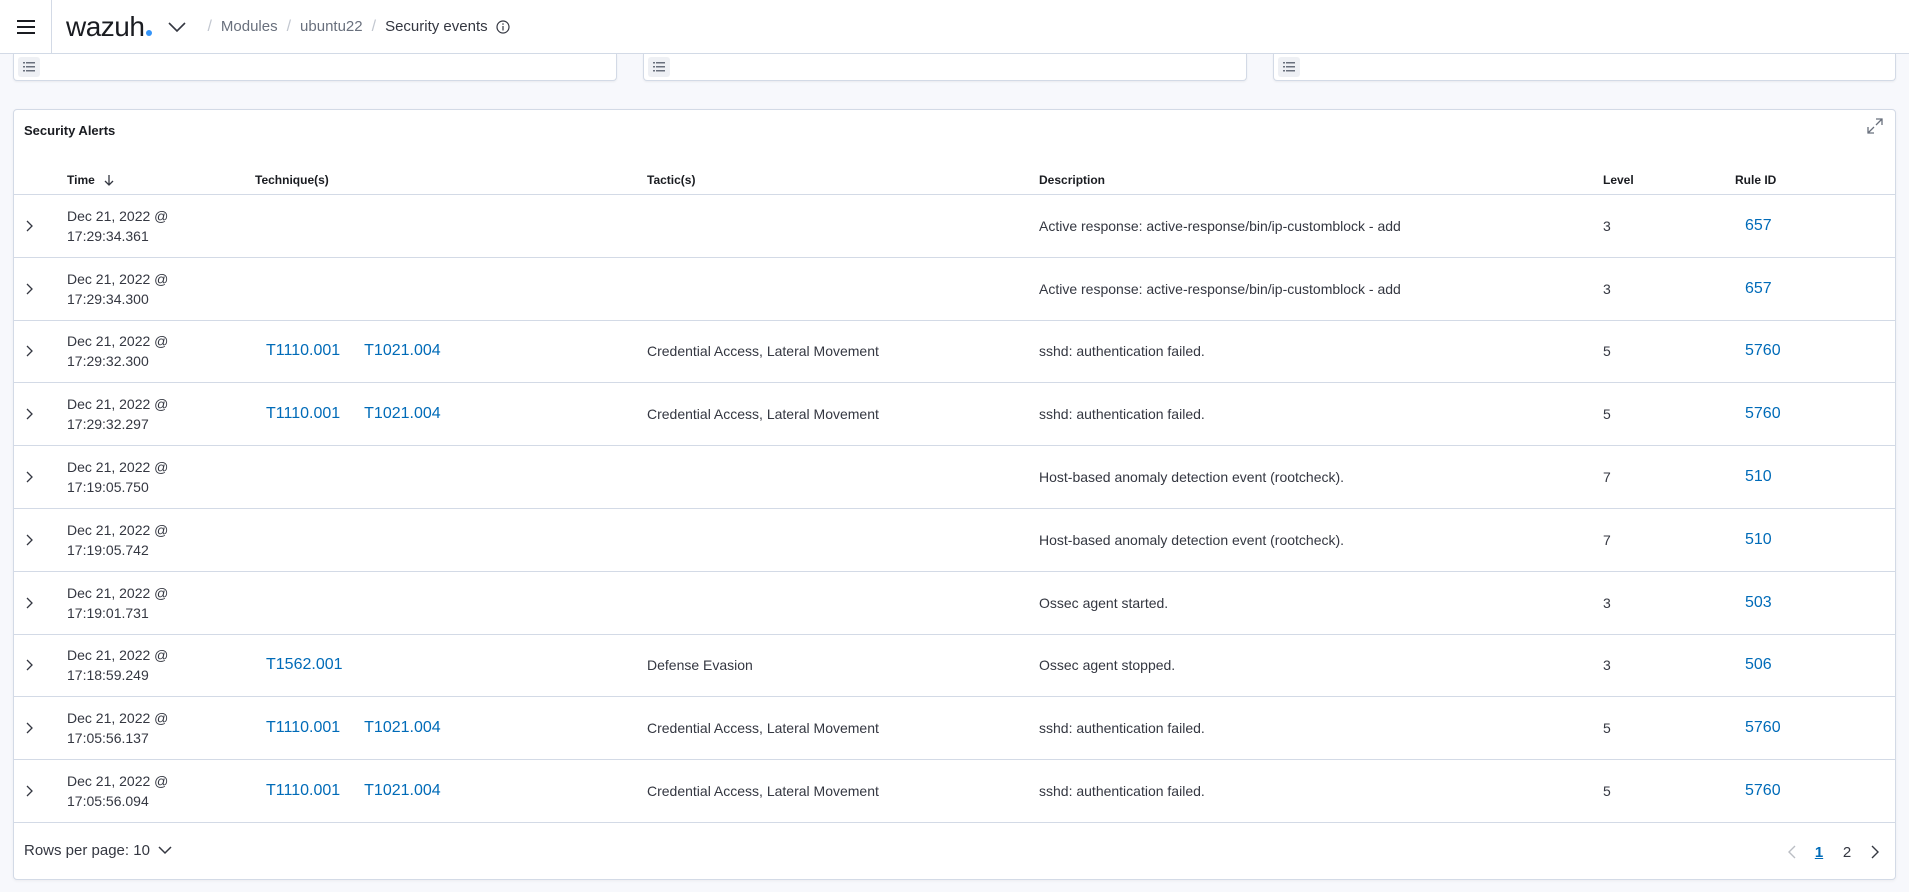 The width and height of the screenshot is (1909, 892). I want to click on rule-id-link: 503, so click(1758, 603).